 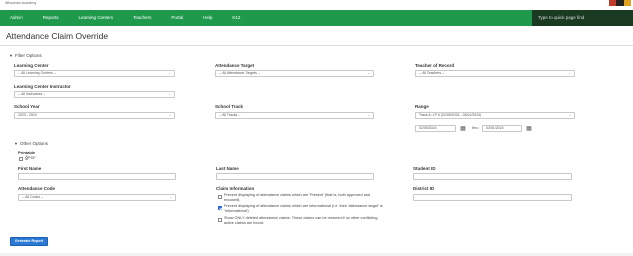 What do you see at coordinates (29, 241) in the screenshot?
I see `generate-report-button: Generate Report` at bounding box center [29, 241].